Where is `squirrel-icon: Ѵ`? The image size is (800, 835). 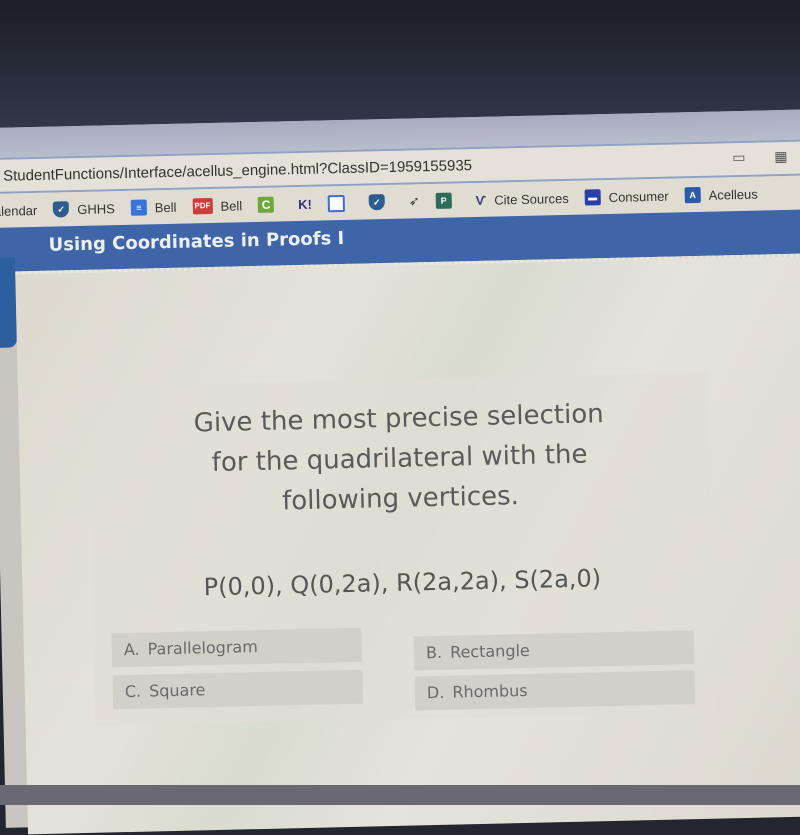
squirrel-icon: Ѵ is located at coordinates (481, 200).